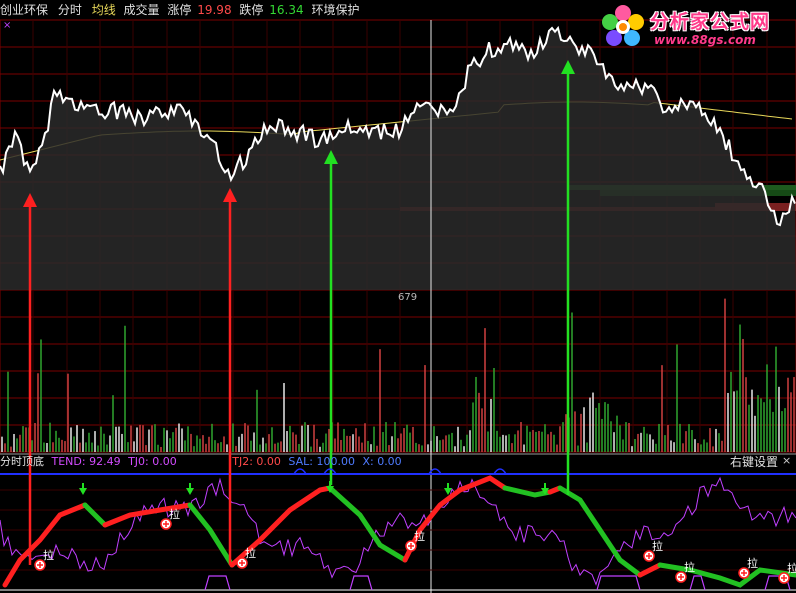 This screenshot has height=593, width=796. Describe the element at coordinates (335, 10) in the screenshot. I see `stock-name: 环境保护` at that location.